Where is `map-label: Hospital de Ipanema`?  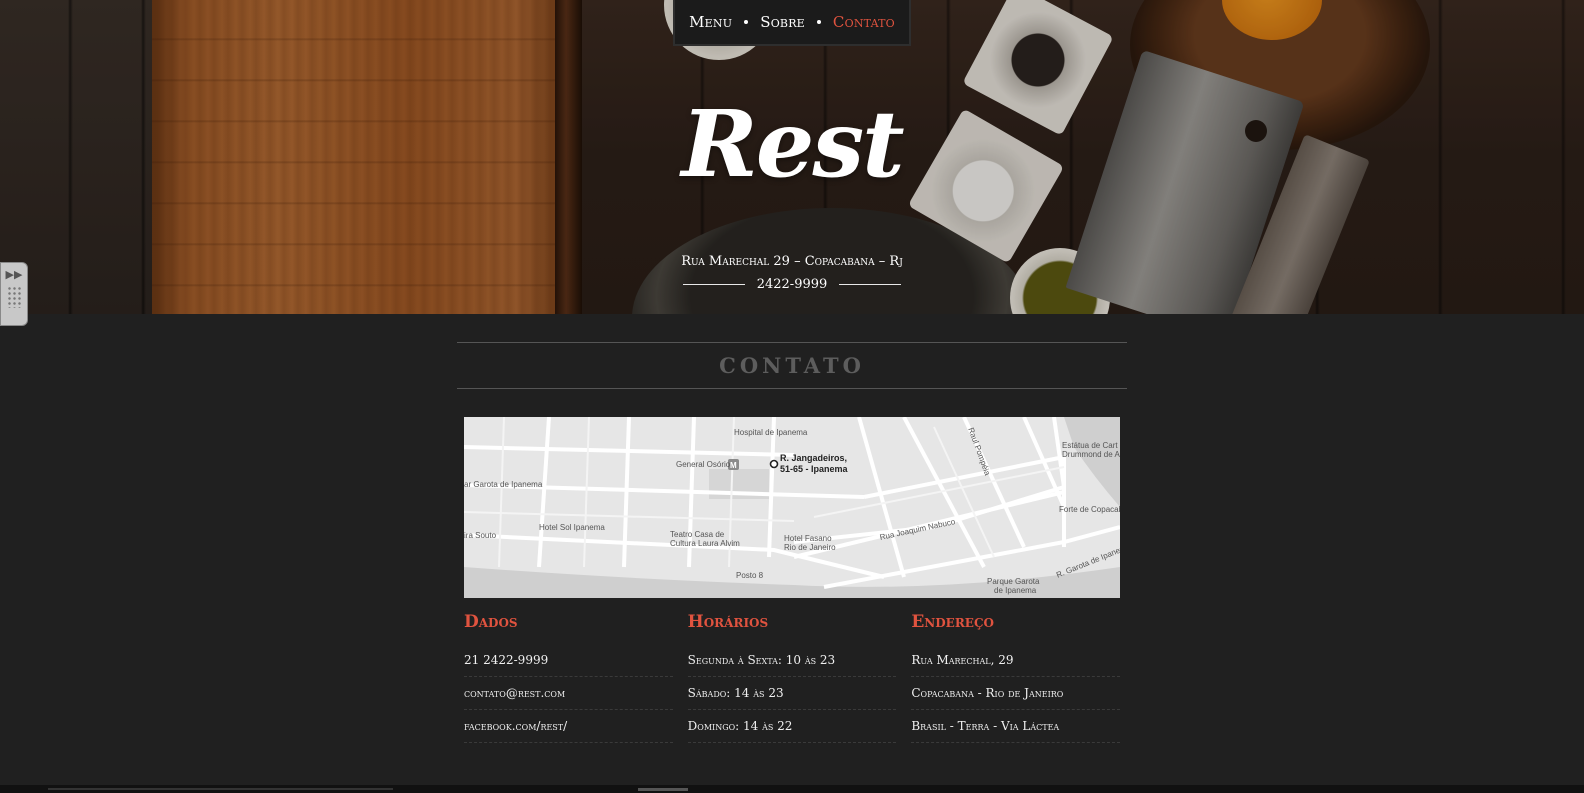
map-label: Hospital de Ipanema is located at coordinates (771, 432).